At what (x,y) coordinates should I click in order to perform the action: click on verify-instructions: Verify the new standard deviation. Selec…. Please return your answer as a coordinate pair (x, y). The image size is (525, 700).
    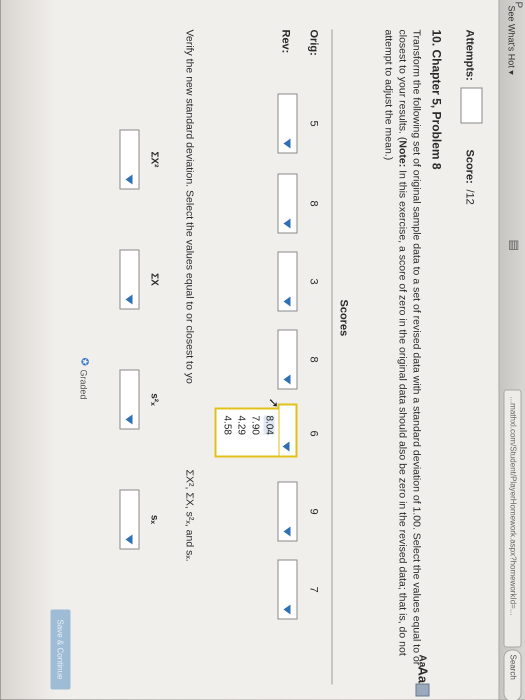
    Looking at the image, I should click on (189, 206).